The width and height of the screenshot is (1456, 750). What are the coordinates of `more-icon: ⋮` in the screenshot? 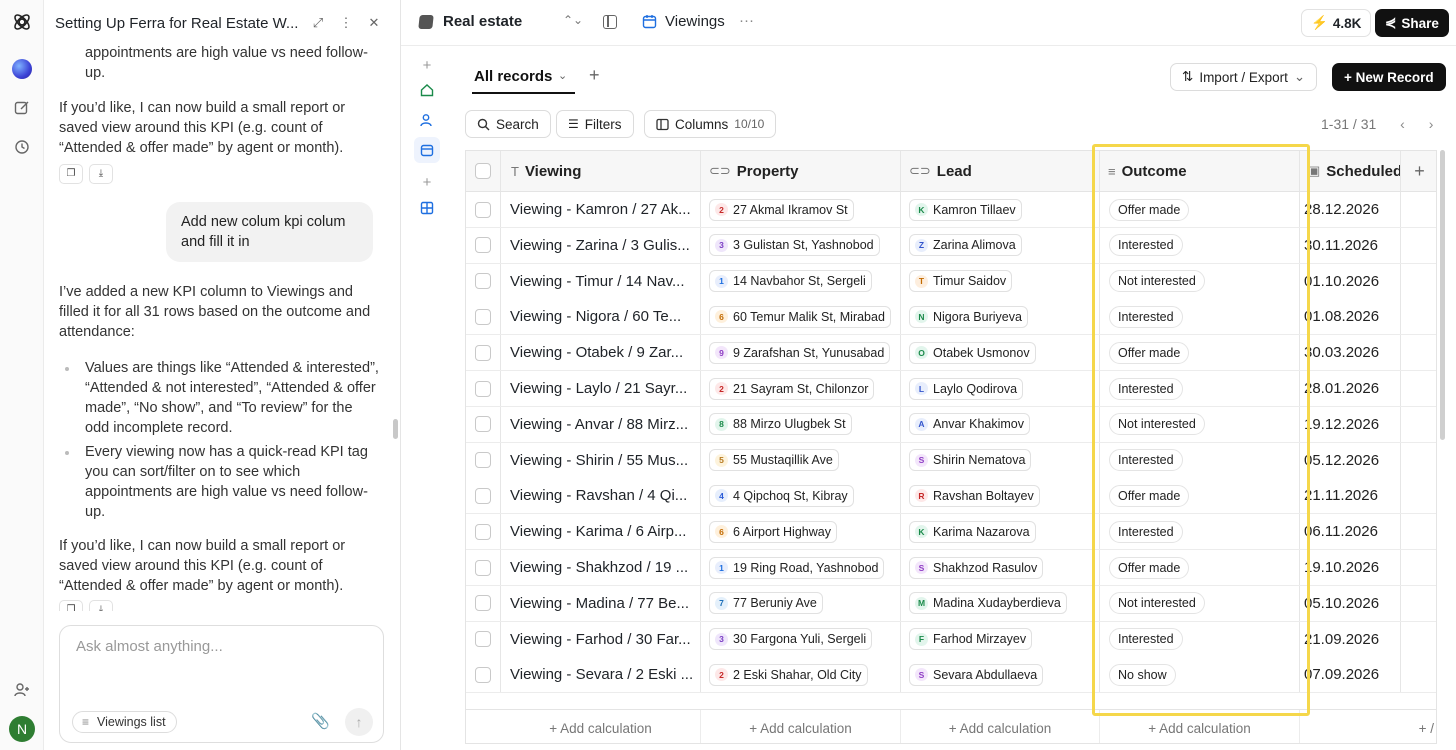 It's located at (346, 23).